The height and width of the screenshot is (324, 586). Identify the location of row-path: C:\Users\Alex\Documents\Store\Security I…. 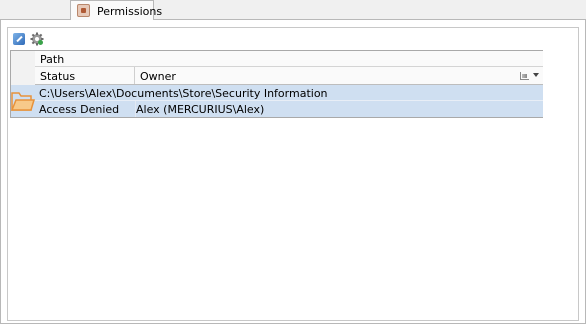
(183, 93).